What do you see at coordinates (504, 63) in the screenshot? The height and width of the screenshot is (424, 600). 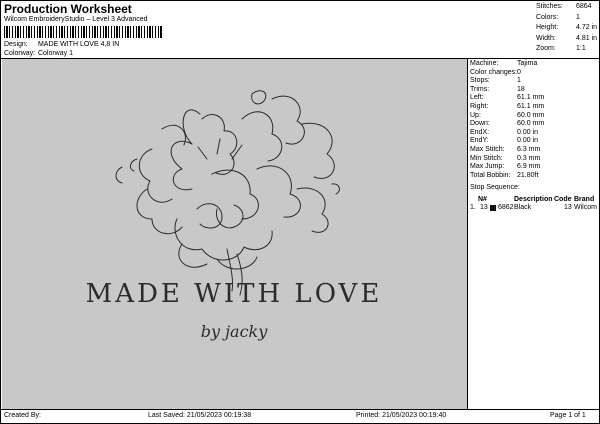 I see `detail-machine: Machine: Tajima` at bounding box center [504, 63].